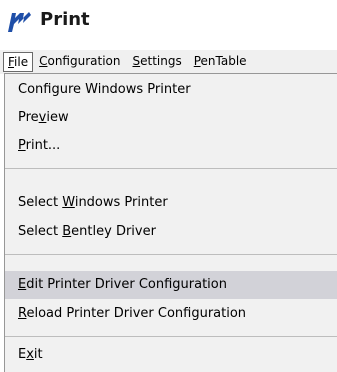  I want to click on window-title: Print, so click(65, 19).